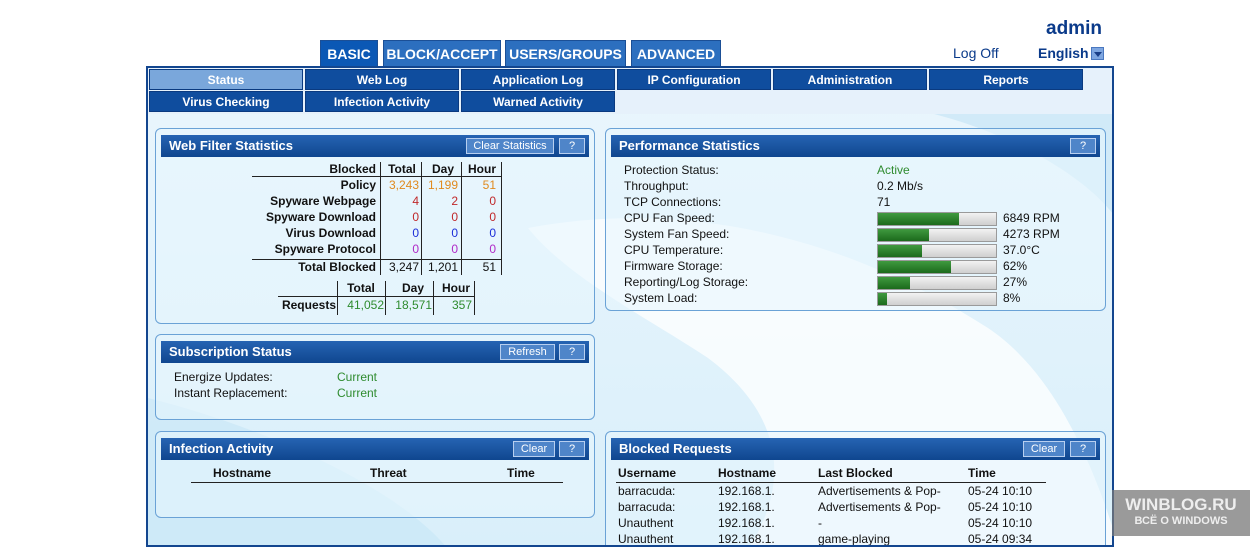 This screenshot has width=1259, height=547. What do you see at coordinates (357, 377) in the screenshot?
I see `subscription-value: Current` at bounding box center [357, 377].